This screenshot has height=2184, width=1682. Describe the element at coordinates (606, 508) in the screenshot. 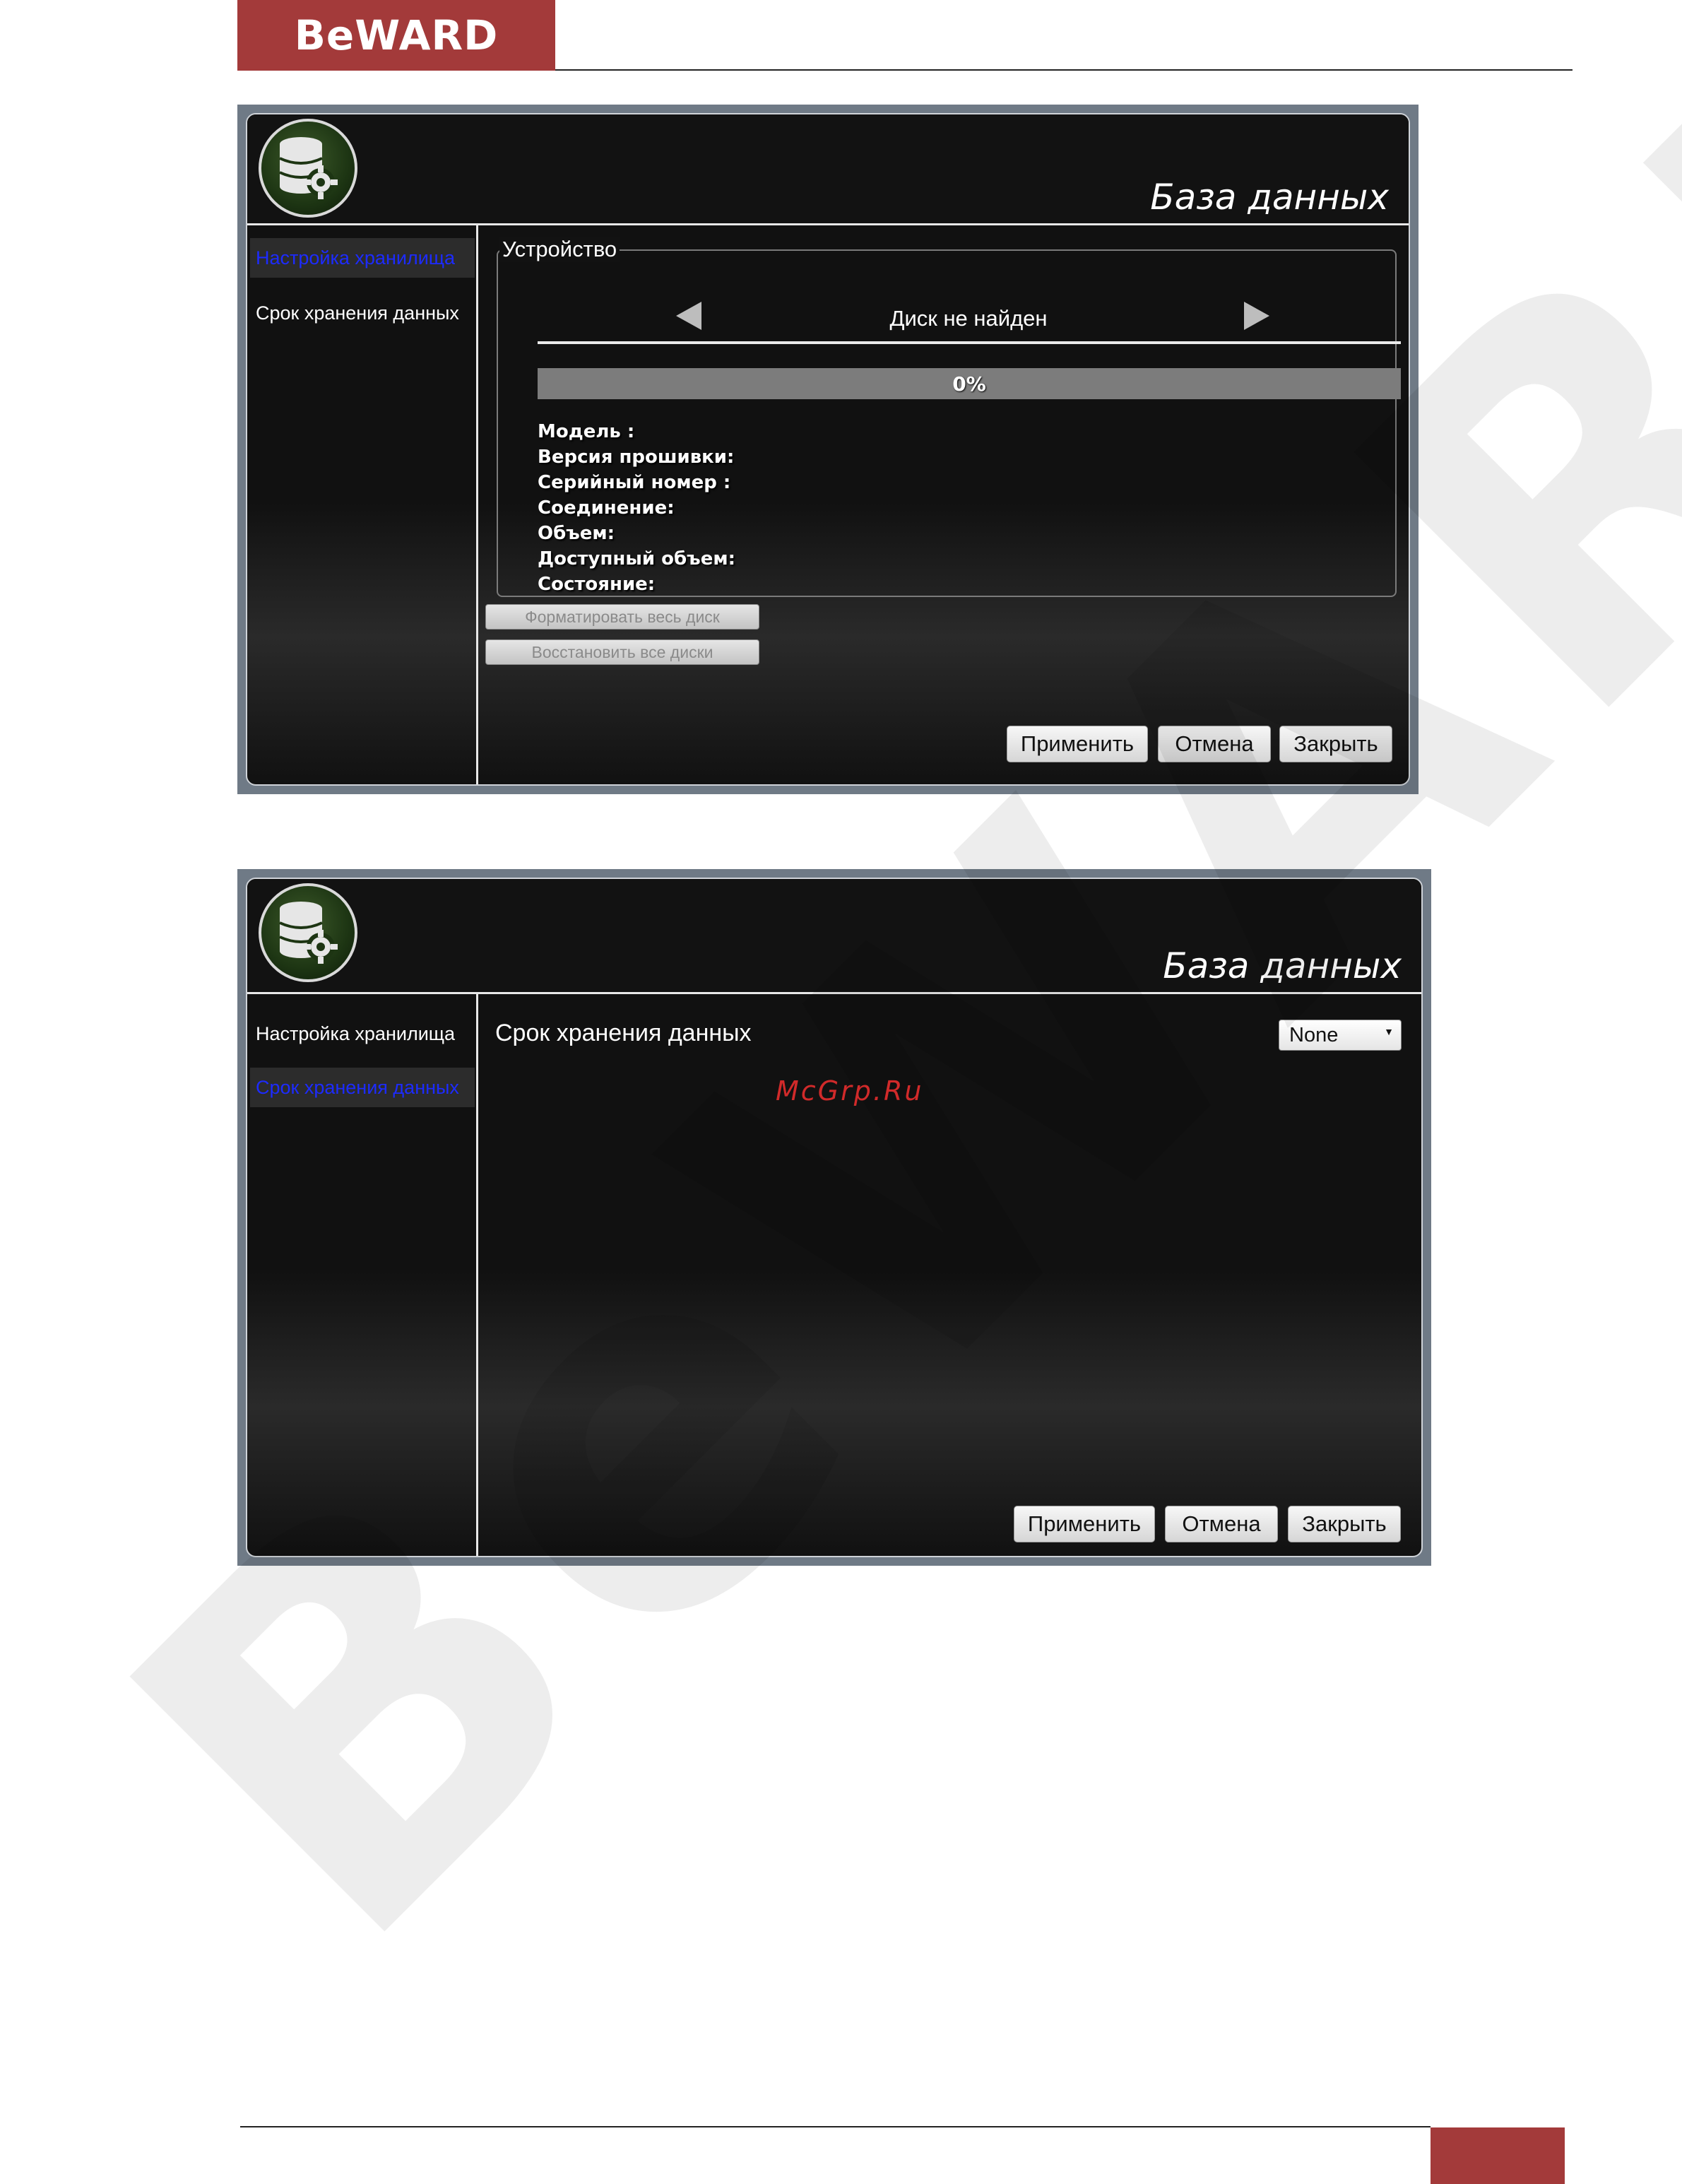

I see `info-connection: Соединение:` at that location.